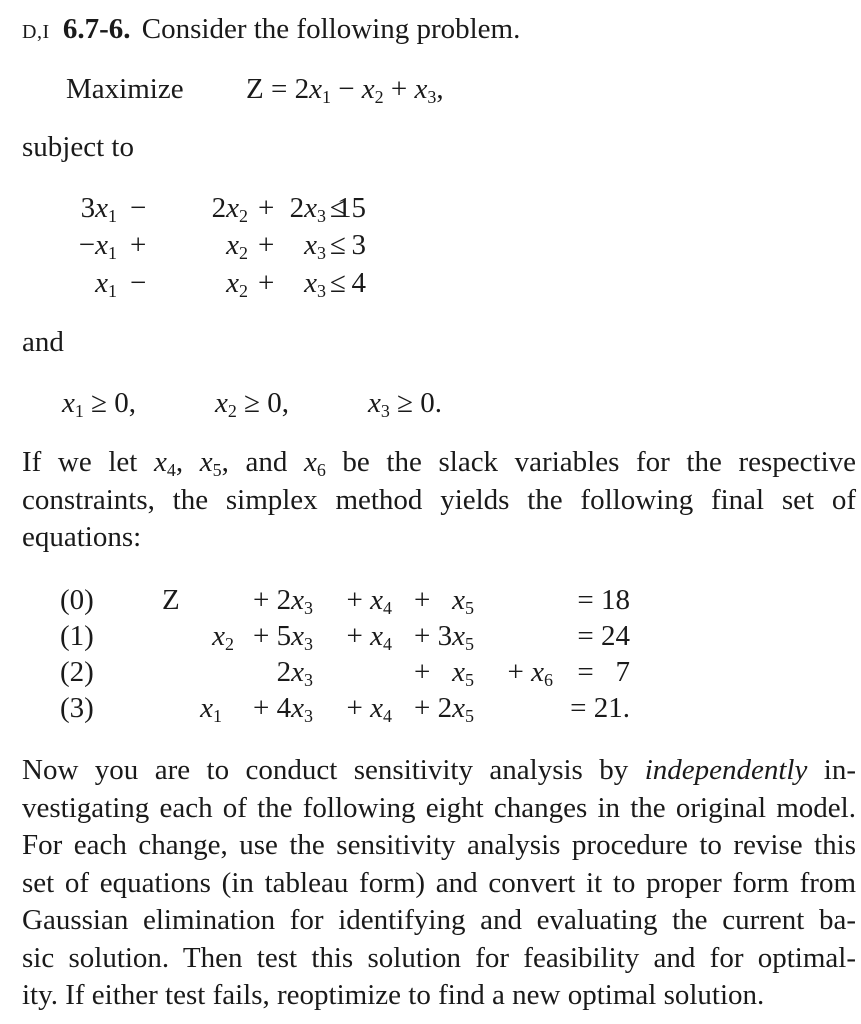  What do you see at coordinates (82, 537) in the screenshot?
I see `paragraph-line: equations:` at bounding box center [82, 537].